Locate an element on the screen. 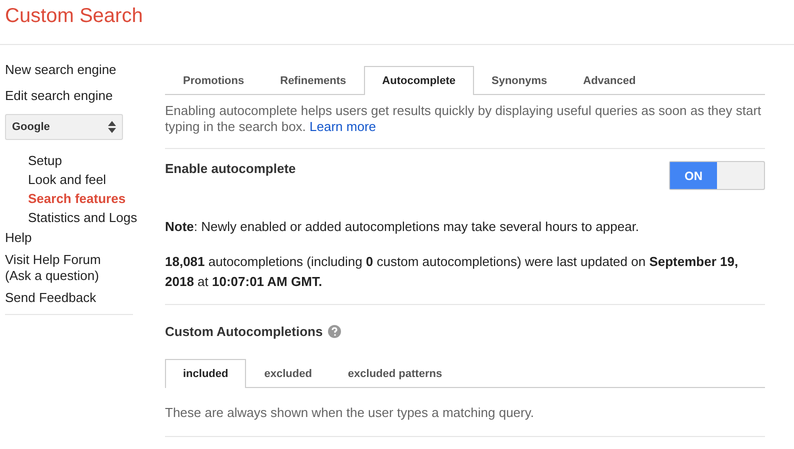  sidebar-link: New search engine is located at coordinates (72, 70).